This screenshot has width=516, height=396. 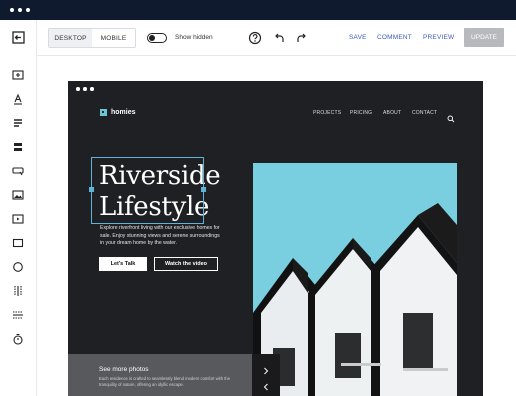 I want to click on carousel-arrows, so click(x=266, y=375).